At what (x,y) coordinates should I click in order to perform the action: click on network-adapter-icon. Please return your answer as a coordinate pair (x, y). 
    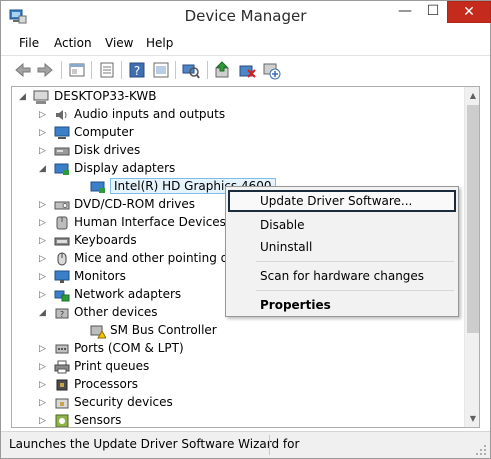
    Looking at the image, I should click on (62, 296).